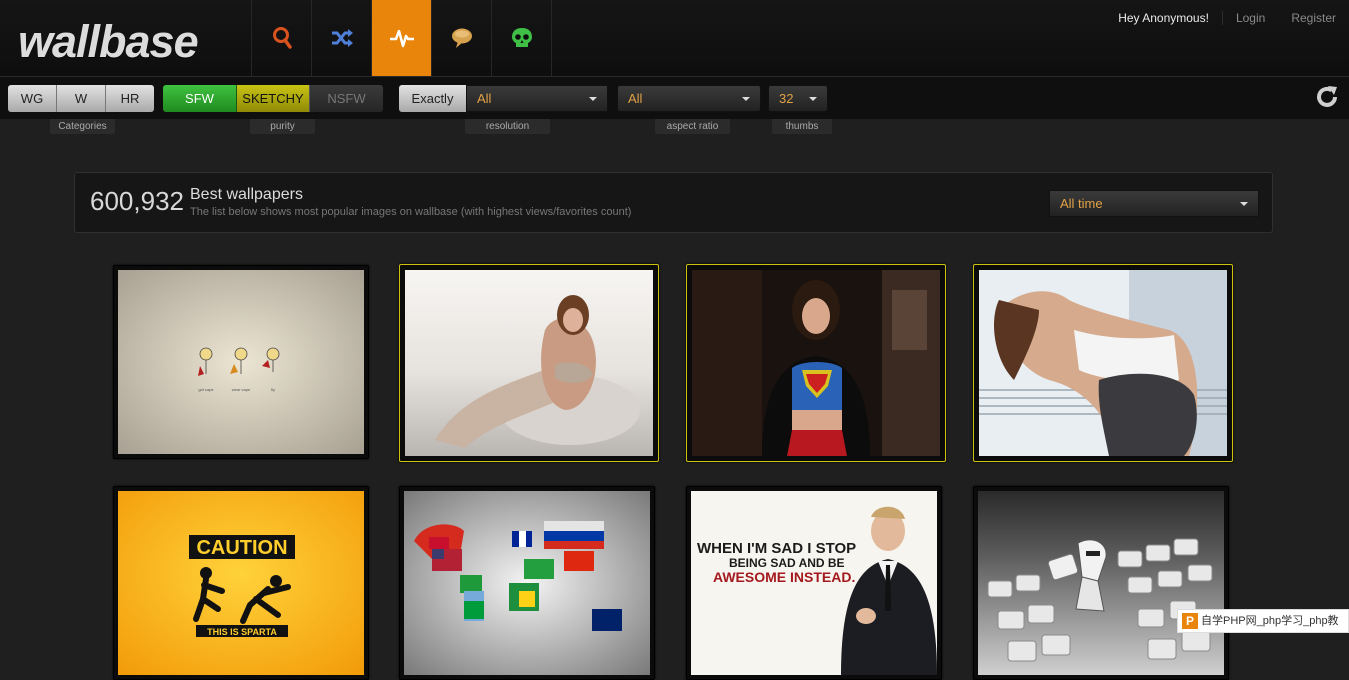  I want to click on purity-buttons: SFW SKETCHY NSFW, so click(273, 98).